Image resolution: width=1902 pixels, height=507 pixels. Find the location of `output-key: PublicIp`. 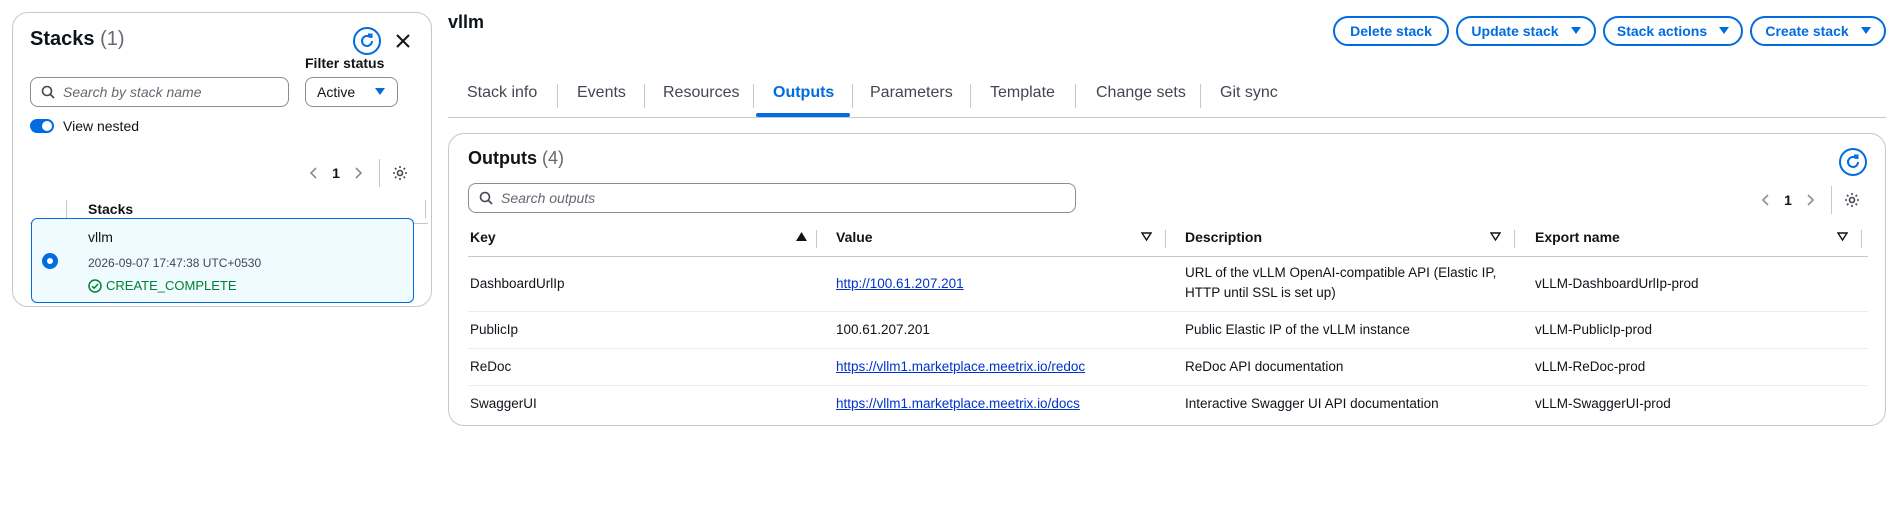

output-key: PublicIp is located at coordinates (494, 329).